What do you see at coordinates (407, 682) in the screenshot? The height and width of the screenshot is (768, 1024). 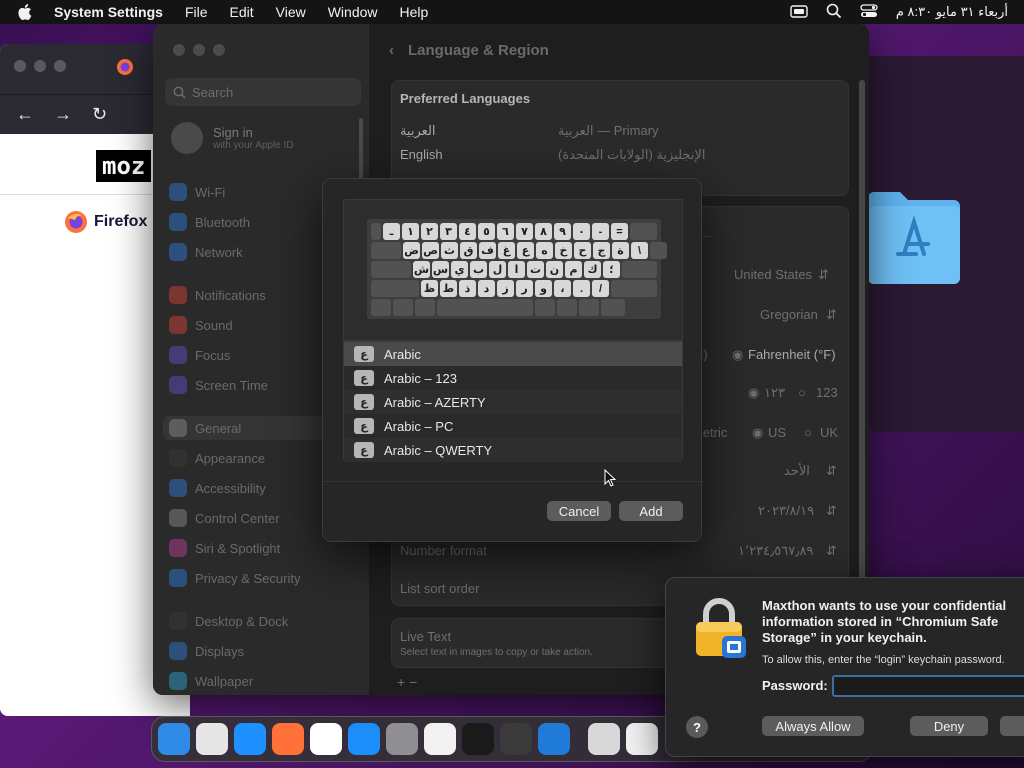 I see `add-language-icon: + −` at bounding box center [407, 682].